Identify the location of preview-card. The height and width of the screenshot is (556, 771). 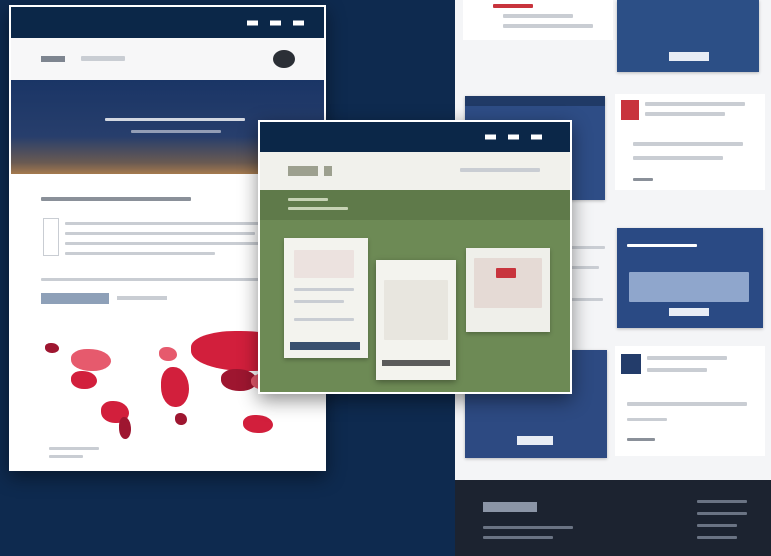
(508, 290).